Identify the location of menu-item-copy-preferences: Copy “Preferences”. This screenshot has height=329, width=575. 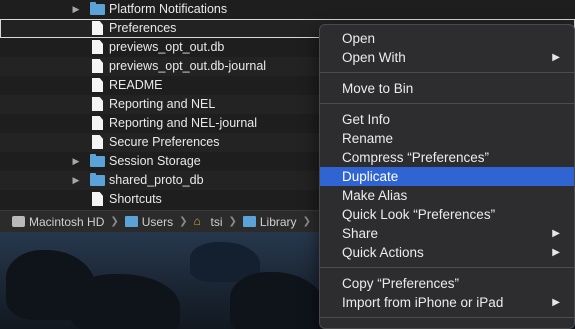
(447, 283).